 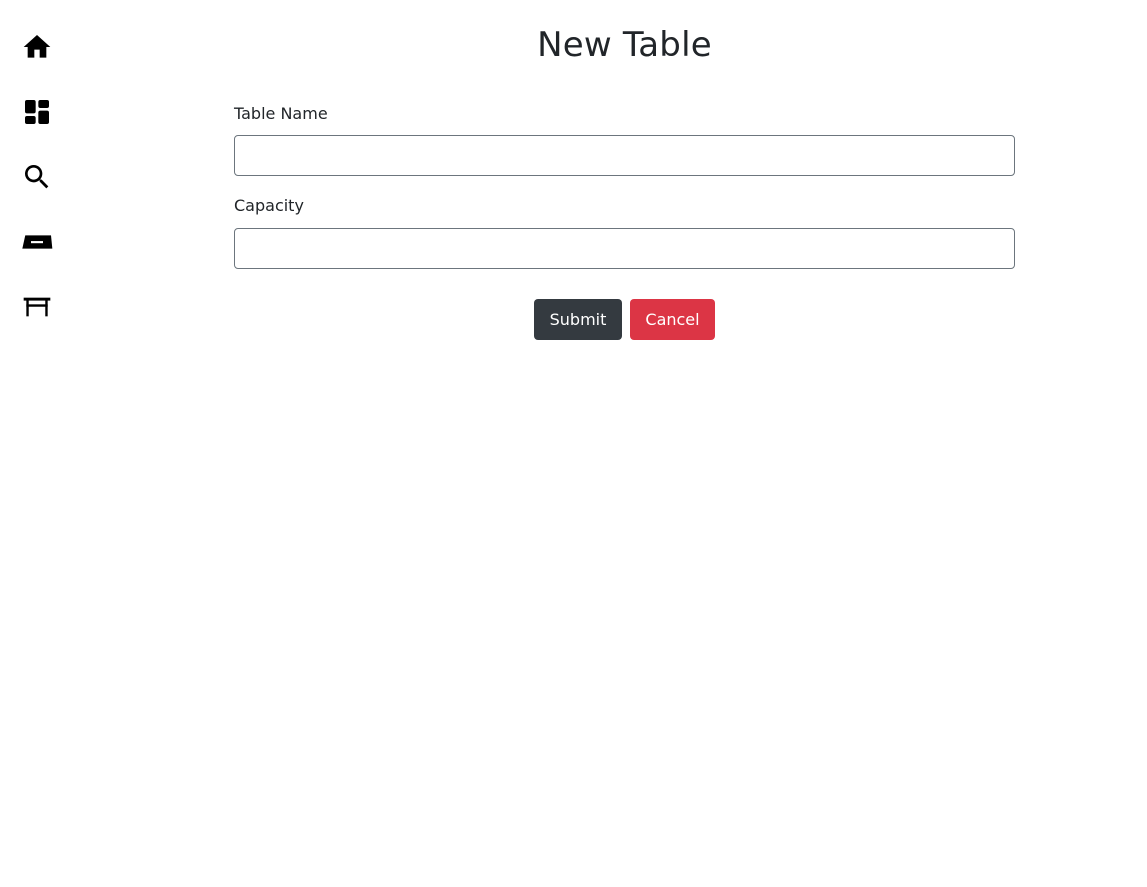 What do you see at coordinates (624, 155) in the screenshot?
I see `table-name-input` at bounding box center [624, 155].